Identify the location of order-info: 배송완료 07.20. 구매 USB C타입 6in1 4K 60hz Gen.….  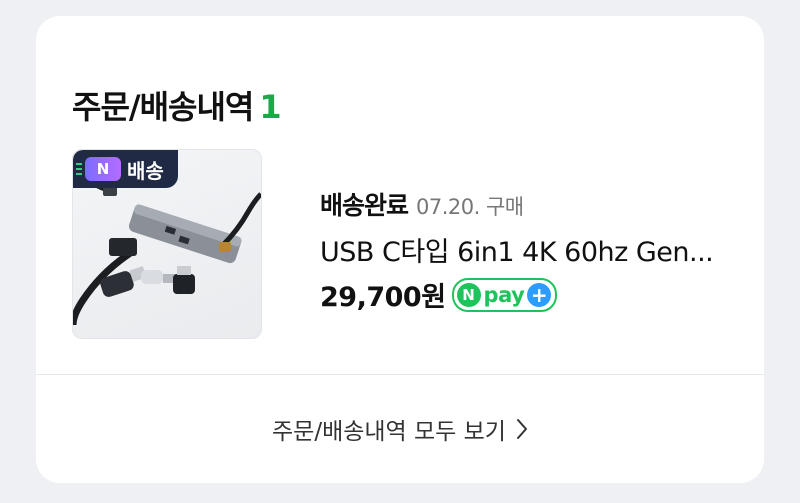
(545, 250).